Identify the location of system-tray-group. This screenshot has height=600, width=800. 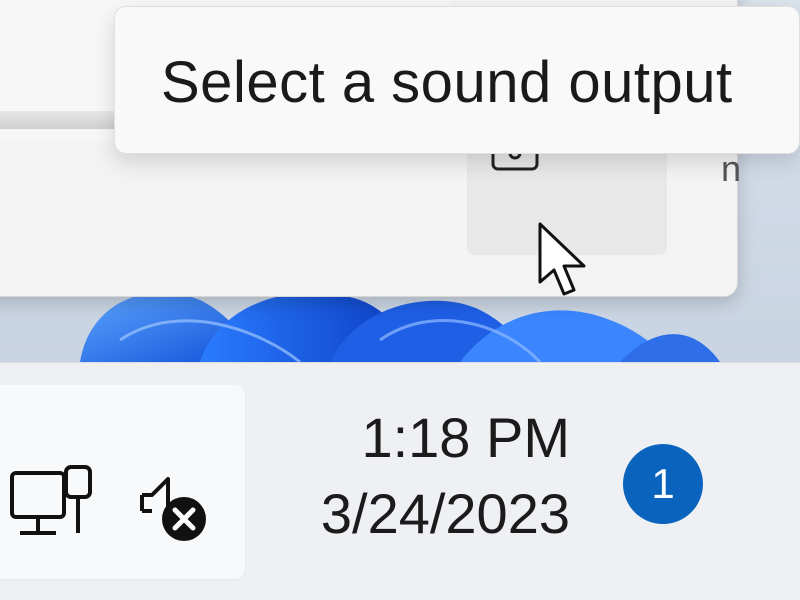
(122, 482).